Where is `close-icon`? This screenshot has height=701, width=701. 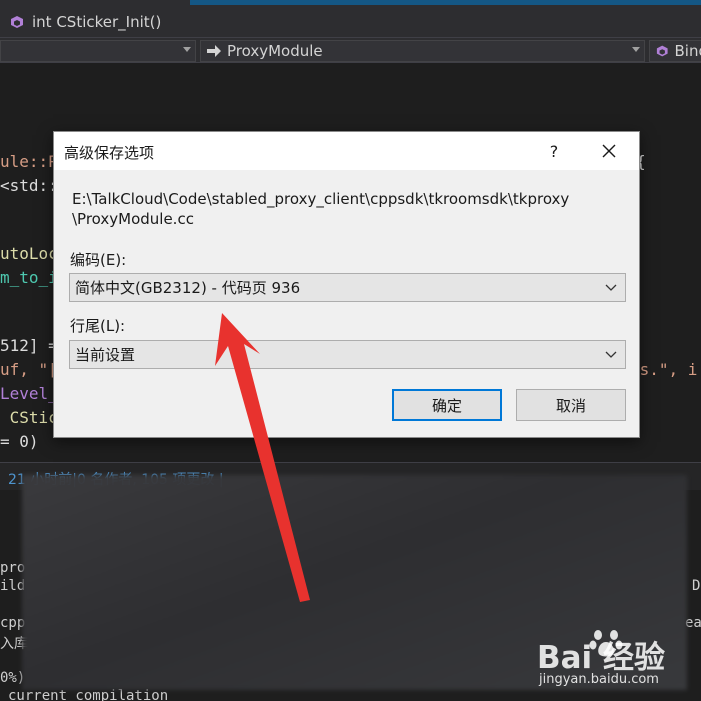 close-icon is located at coordinates (609, 151).